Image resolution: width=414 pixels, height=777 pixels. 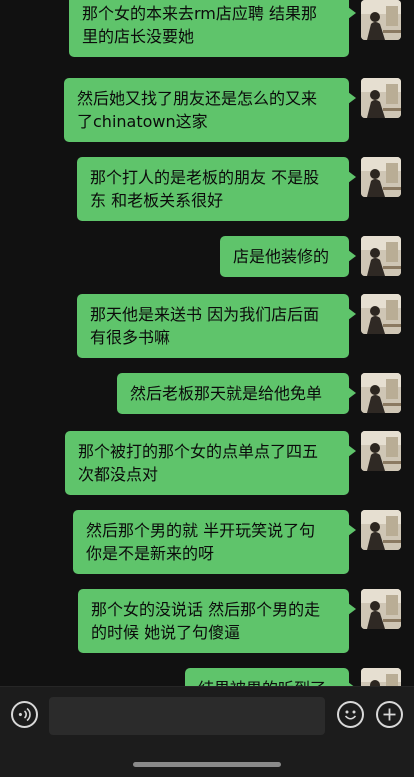 What do you see at coordinates (270, 677) in the screenshot?
I see `message-bubble: 结果被男的听到了` at bounding box center [270, 677].